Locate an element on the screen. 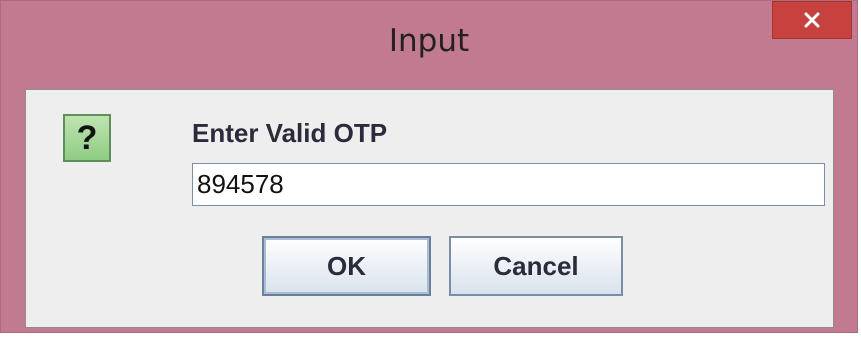 The width and height of the screenshot is (861, 338). cancel-button: Cancel is located at coordinates (536, 266).